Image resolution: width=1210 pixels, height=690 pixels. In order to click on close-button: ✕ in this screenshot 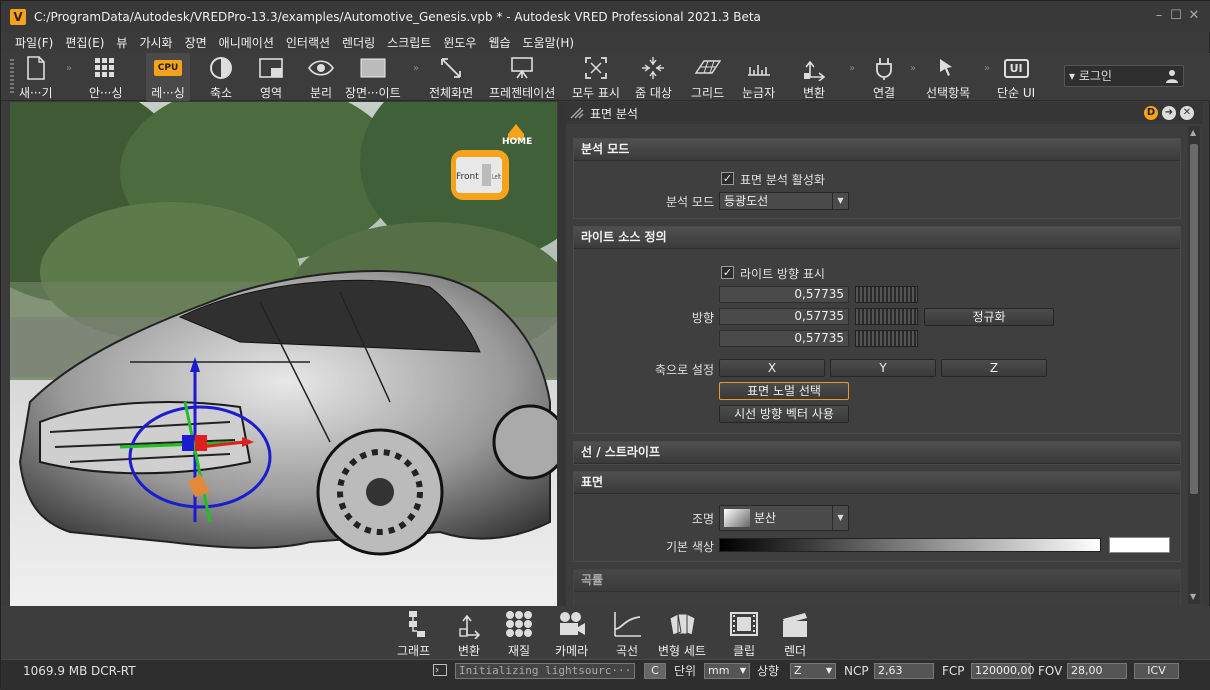, I will do `click(1194, 16)`.